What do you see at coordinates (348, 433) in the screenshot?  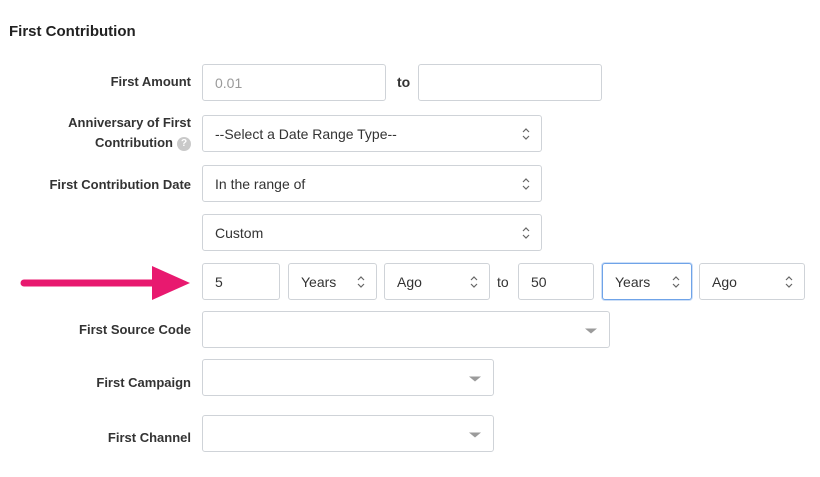 I see `channel-select` at bounding box center [348, 433].